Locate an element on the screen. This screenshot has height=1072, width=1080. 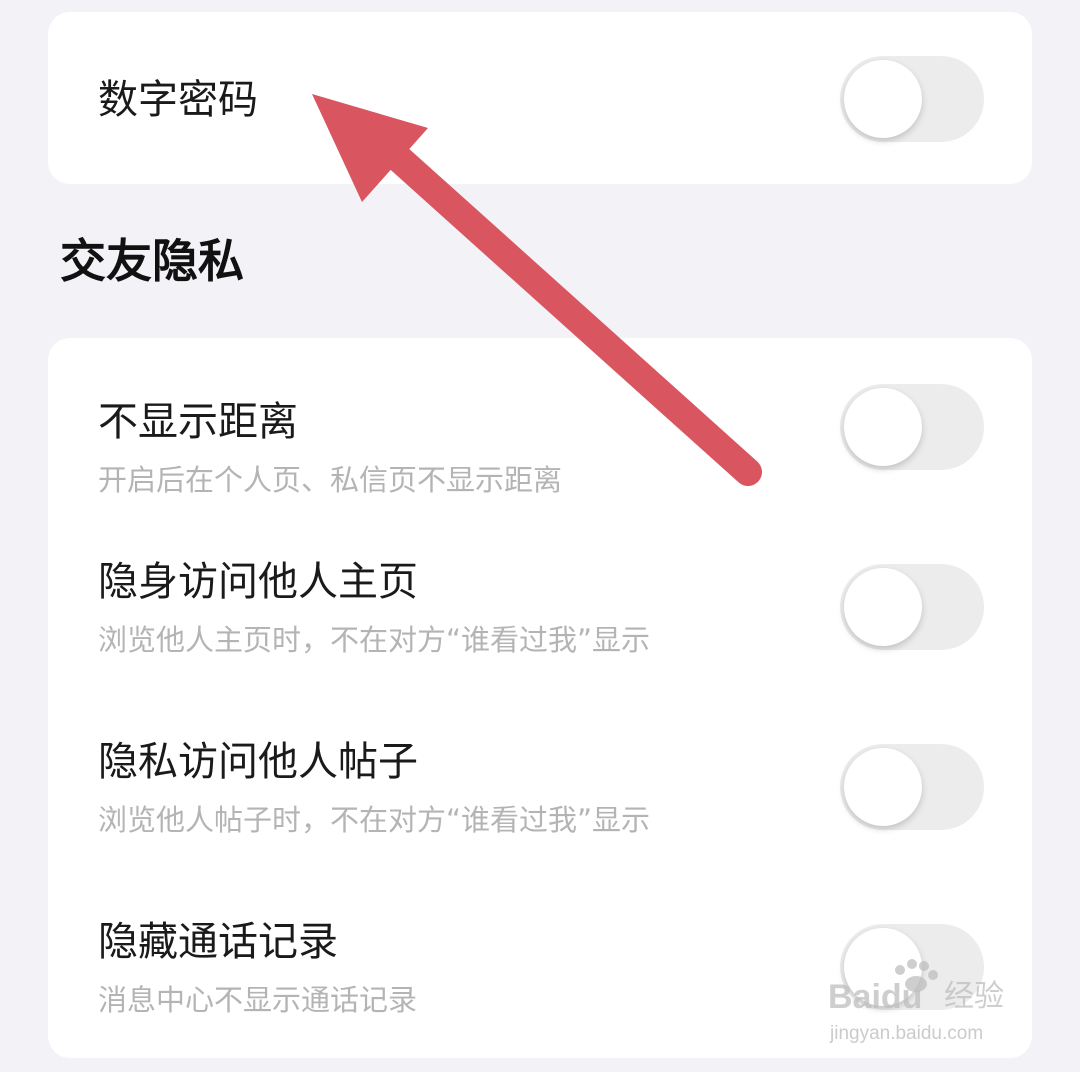
setting-title: 隐私访问他人帖子 is located at coordinates (258, 762).